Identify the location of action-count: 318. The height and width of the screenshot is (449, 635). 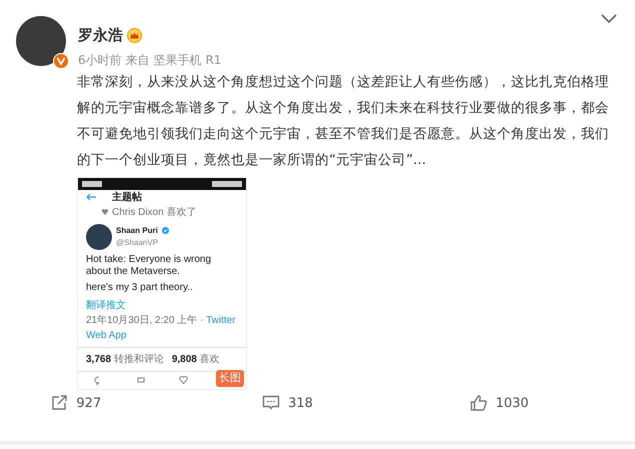
(300, 403).